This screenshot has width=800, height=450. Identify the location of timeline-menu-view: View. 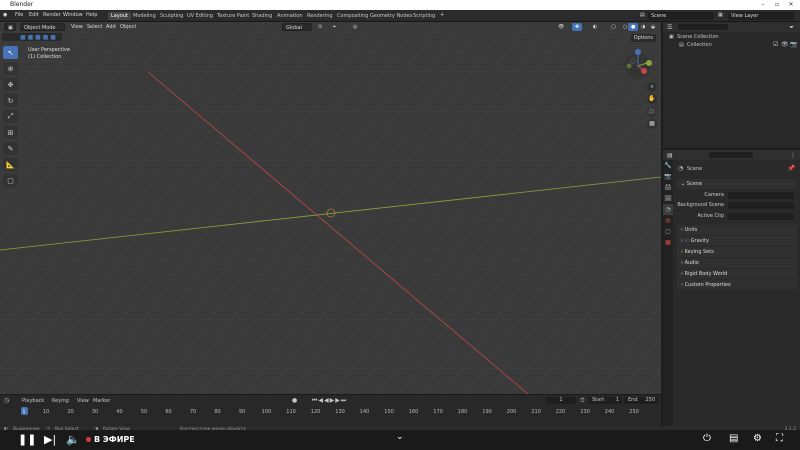
(83, 401).